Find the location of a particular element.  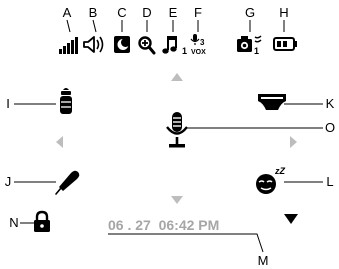

lock-icon is located at coordinates (42, 221).